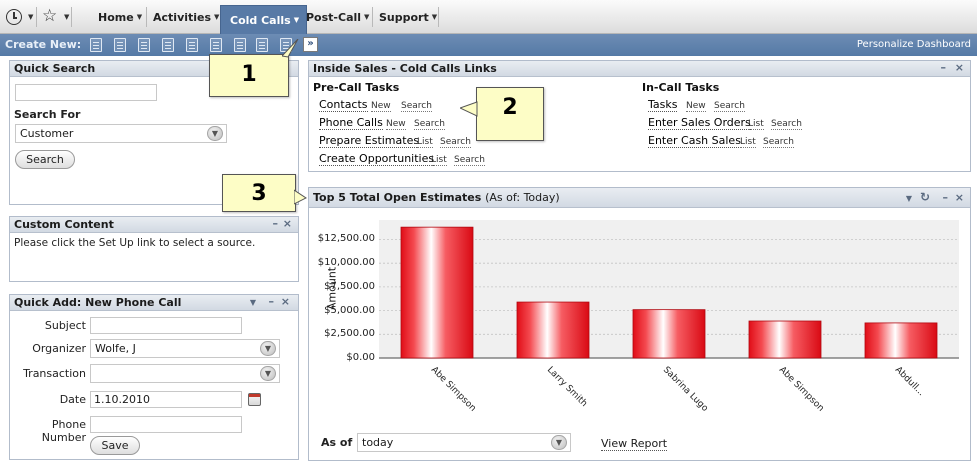  I want to click on organizer-select: Wolfe, J ▼, so click(185, 348).